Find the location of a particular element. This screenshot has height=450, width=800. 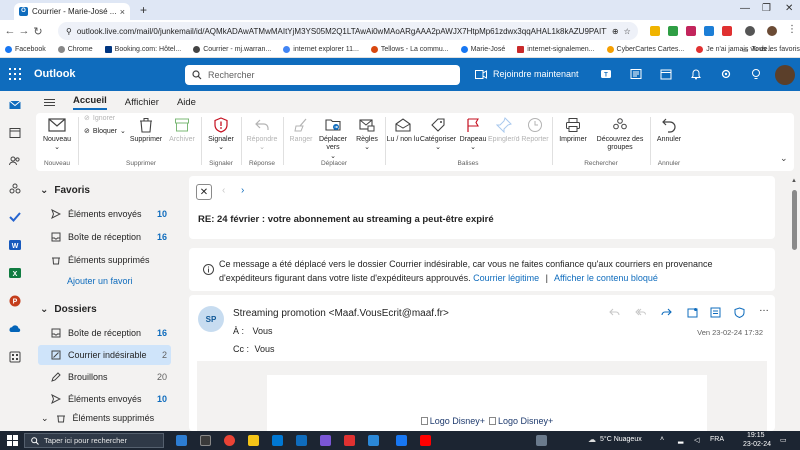

site-info-icon: ⚲ is located at coordinates (69, 31).